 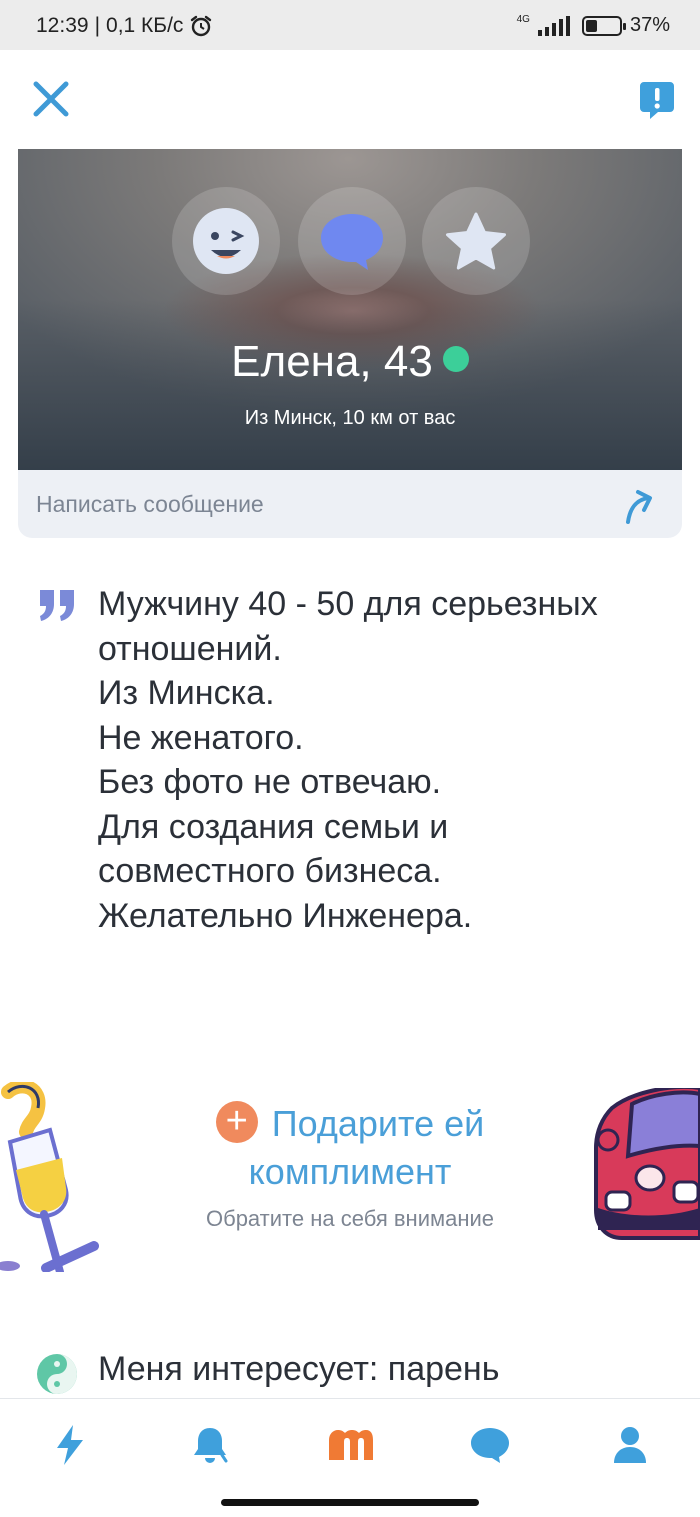 I want to click on profile-icon, so click(x=630, y=1445).